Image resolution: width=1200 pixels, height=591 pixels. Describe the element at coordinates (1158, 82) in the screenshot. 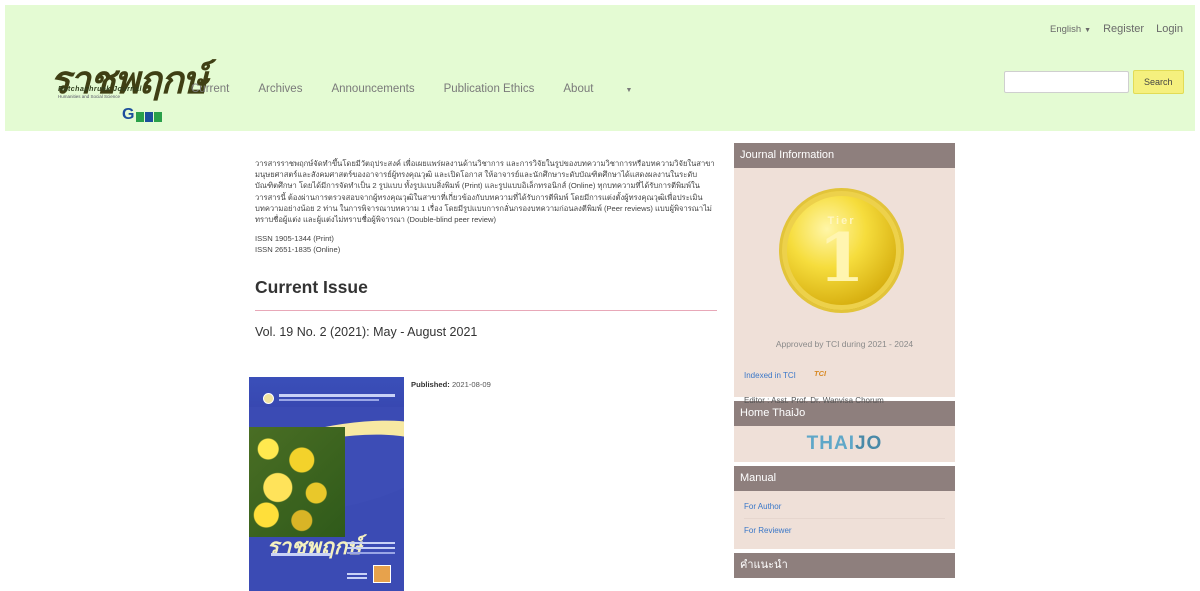

I see `search-button: Search` at that location.